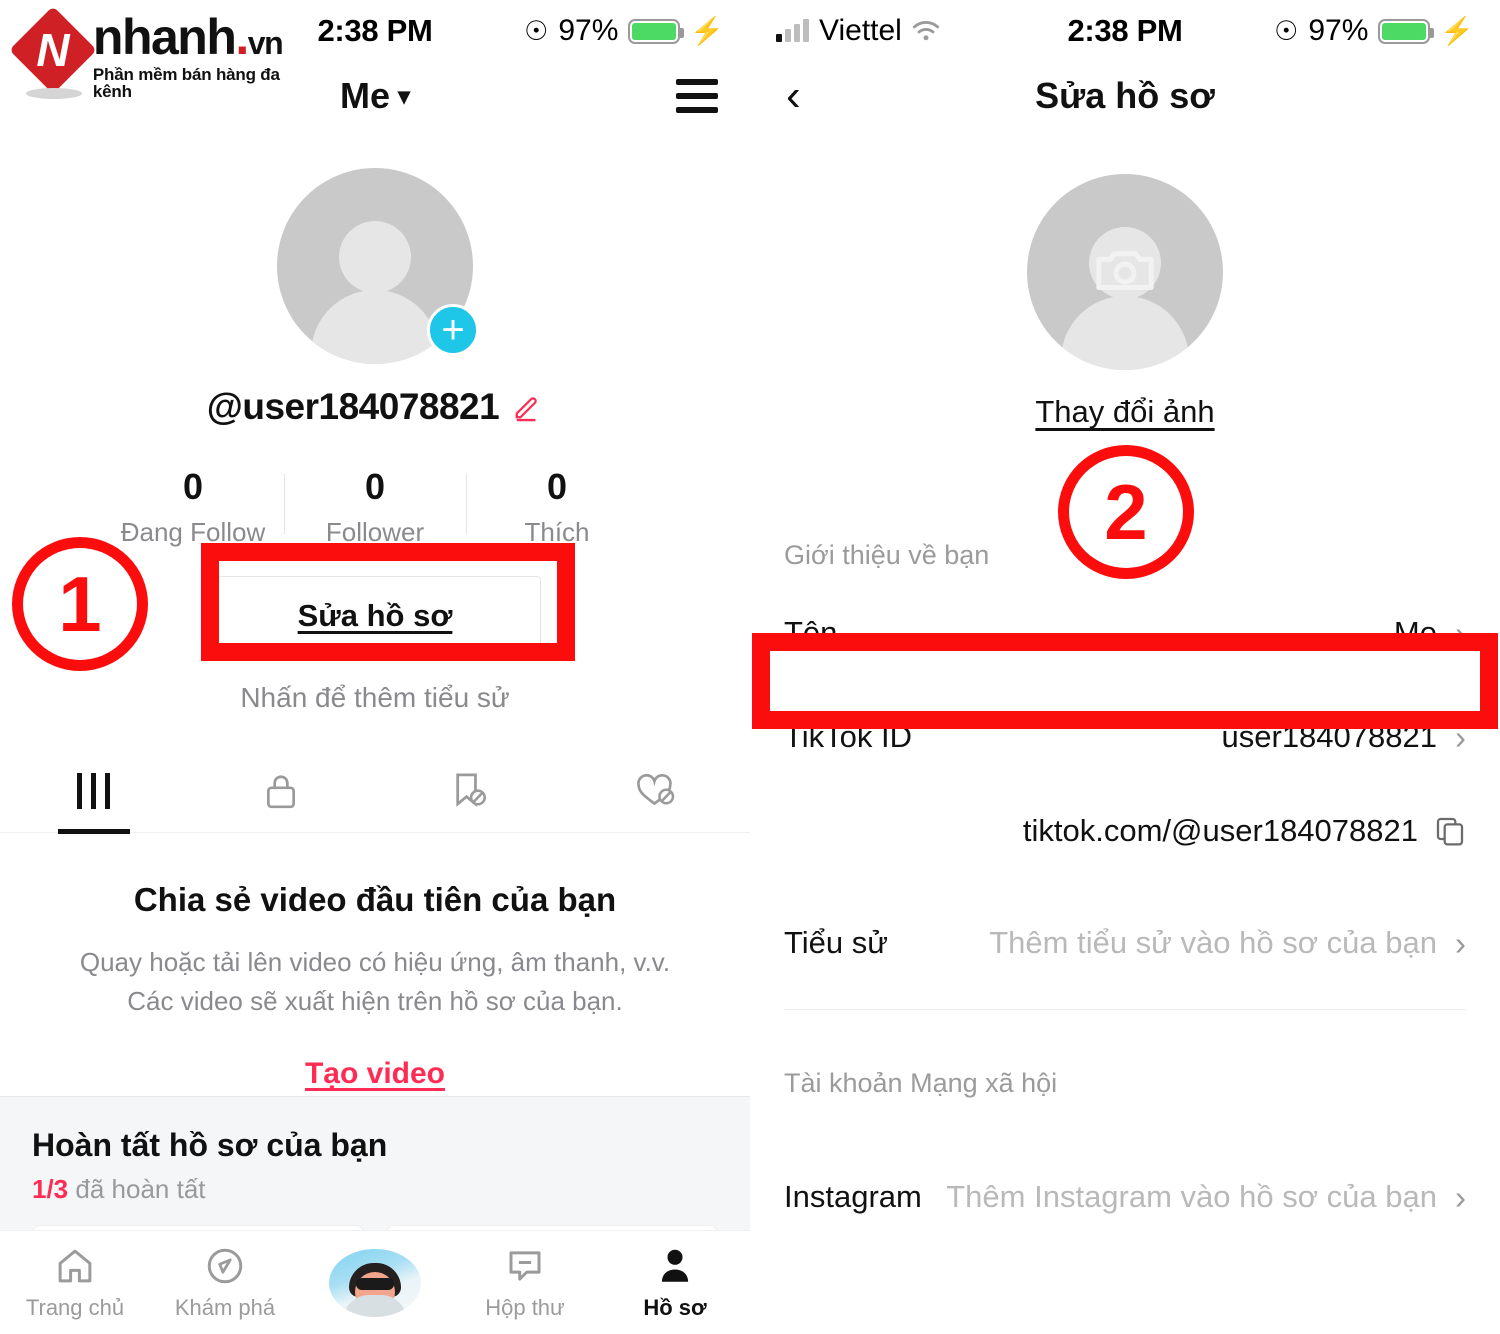 The image size is (1500, 1334). I want to click on stat-label: Đang Follow, so click(193, 532).